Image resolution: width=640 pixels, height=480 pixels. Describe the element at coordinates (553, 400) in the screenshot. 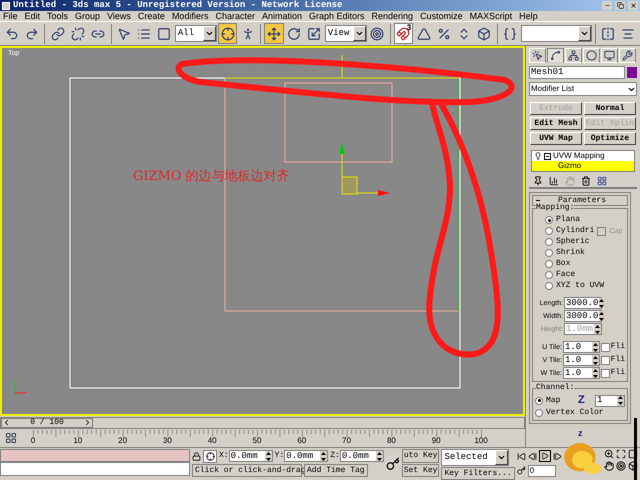

I see `radio-label: Map` at that location.